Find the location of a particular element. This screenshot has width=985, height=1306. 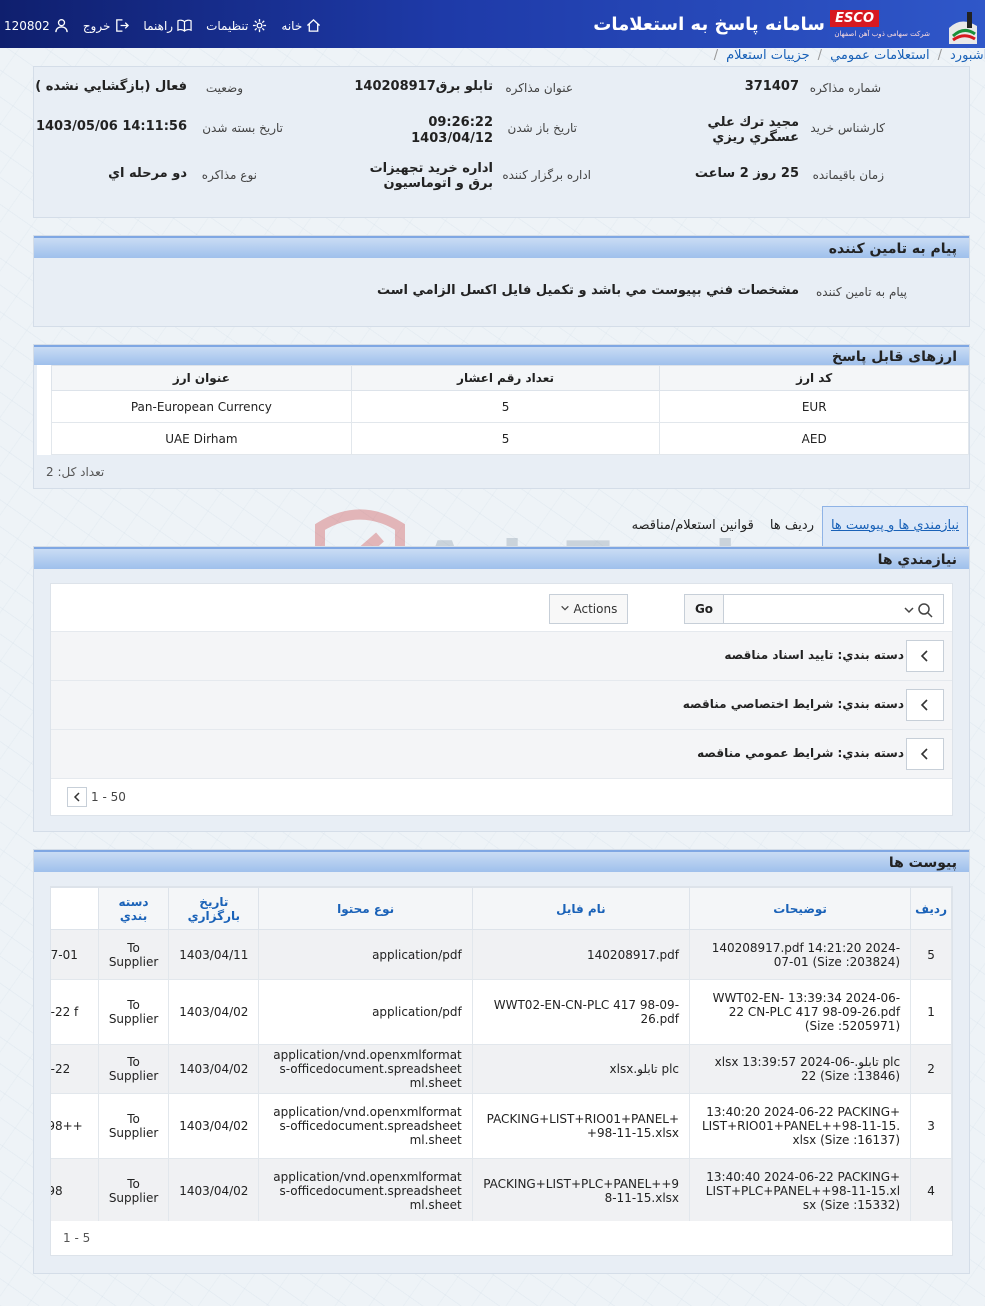

status-label: وضعيت is located at coordinates (224, 88).